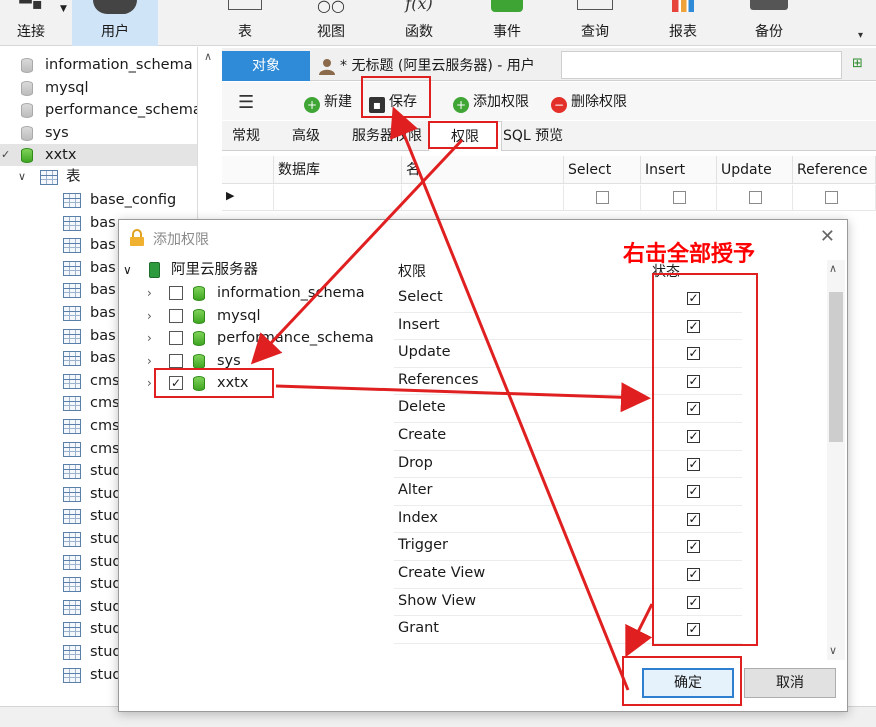 This screenshot has width=876, height=727. Describe the element at coordinates (862, 65) in the screenshot. I see `add-object-icon: ⊞` at that location.